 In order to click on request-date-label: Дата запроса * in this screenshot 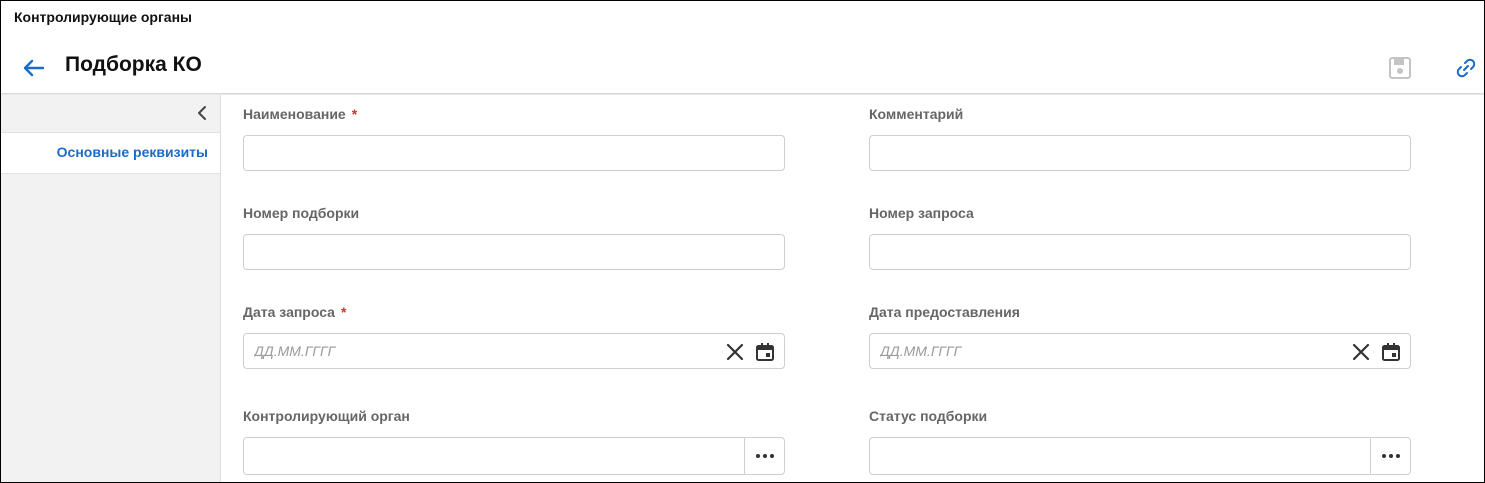, I will do `click(295, 312)`.